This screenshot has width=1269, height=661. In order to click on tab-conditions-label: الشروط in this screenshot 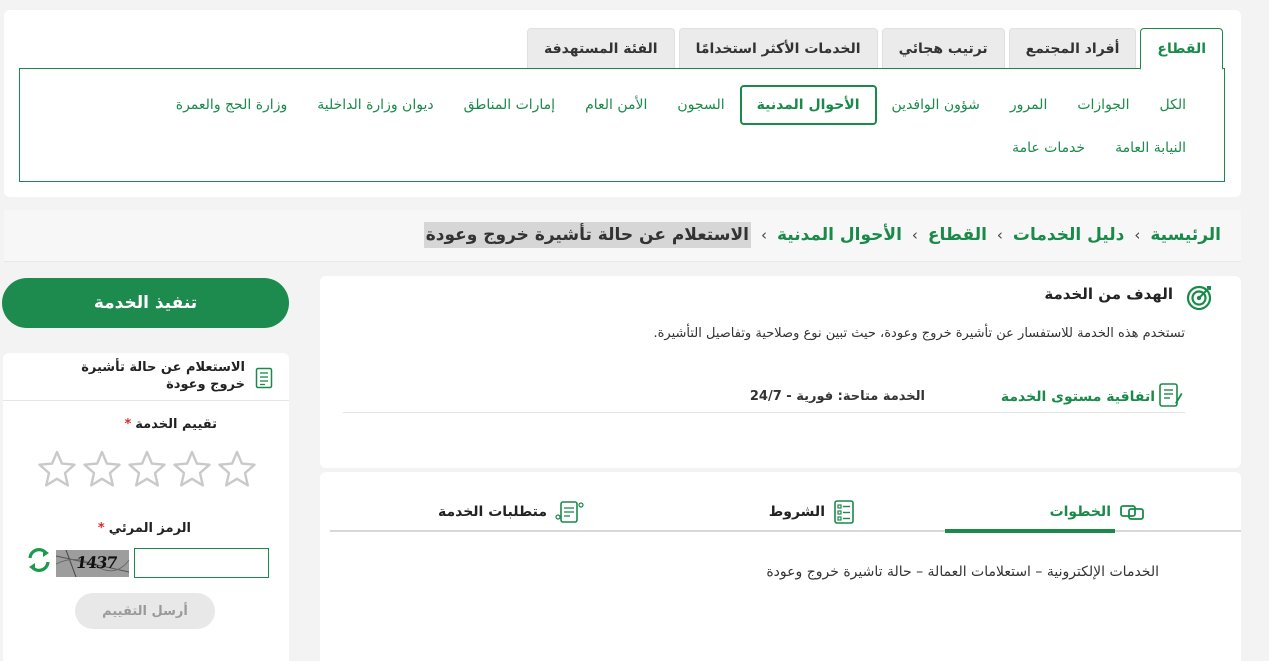, I will do `click(796, 512)`.